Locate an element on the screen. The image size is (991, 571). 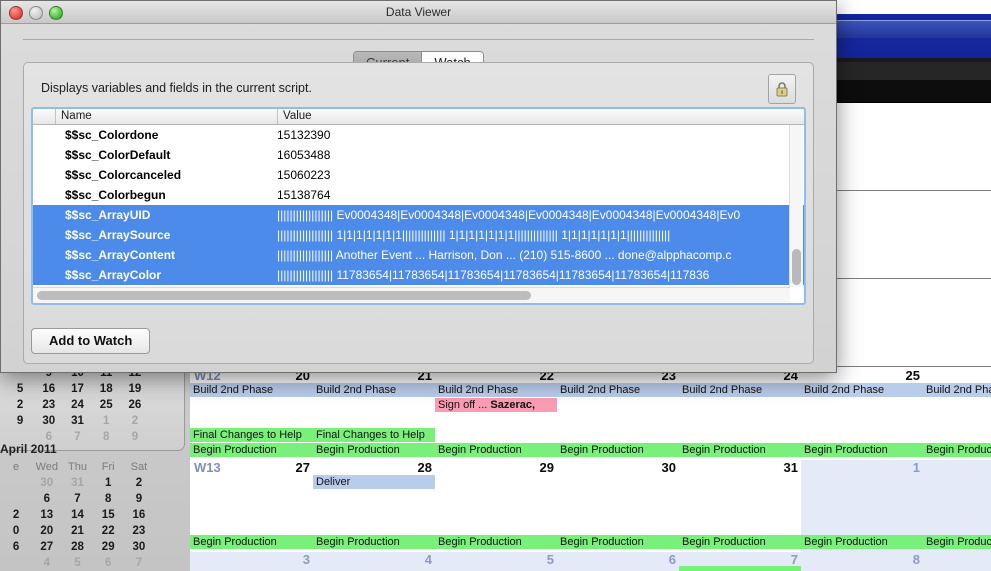
calendar-day-cell: 28 Deliver Begin Production is located at coordinates (374, 506).